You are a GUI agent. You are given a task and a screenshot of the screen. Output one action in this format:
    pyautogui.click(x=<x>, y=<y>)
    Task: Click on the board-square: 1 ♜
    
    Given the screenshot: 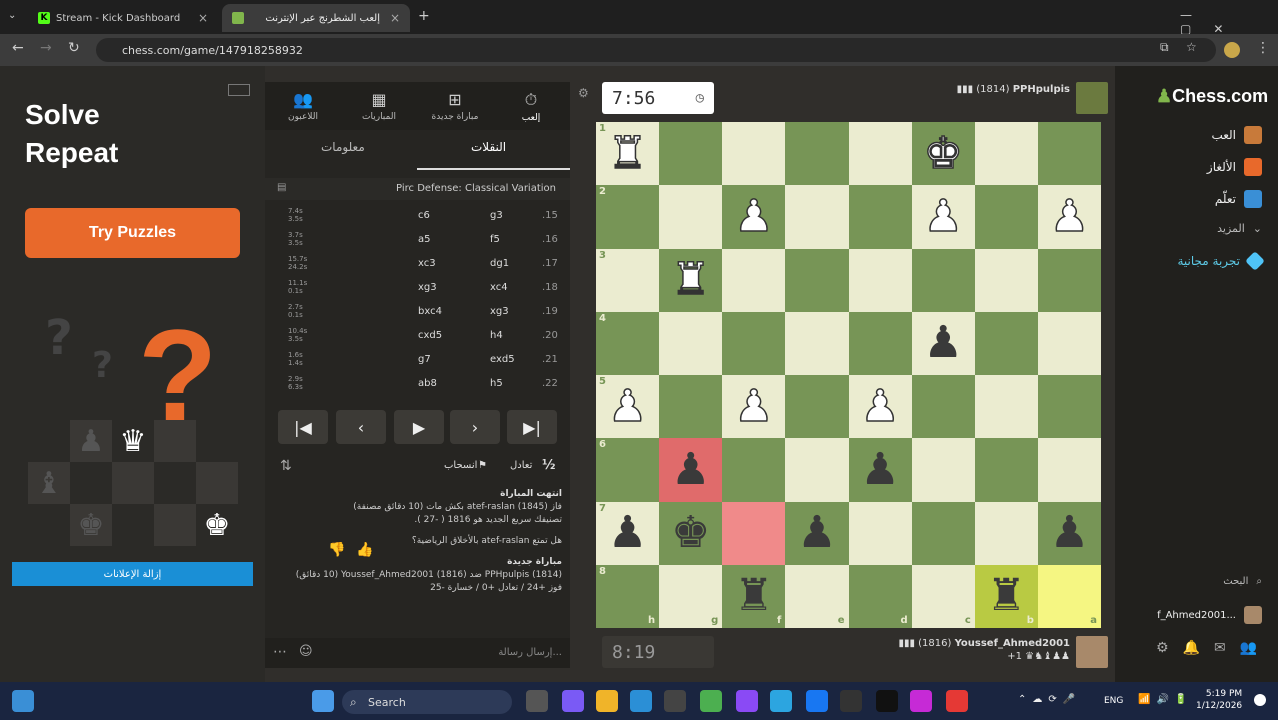 What is the action you would take?
    pyautogui.click(x=628, y=154)
    